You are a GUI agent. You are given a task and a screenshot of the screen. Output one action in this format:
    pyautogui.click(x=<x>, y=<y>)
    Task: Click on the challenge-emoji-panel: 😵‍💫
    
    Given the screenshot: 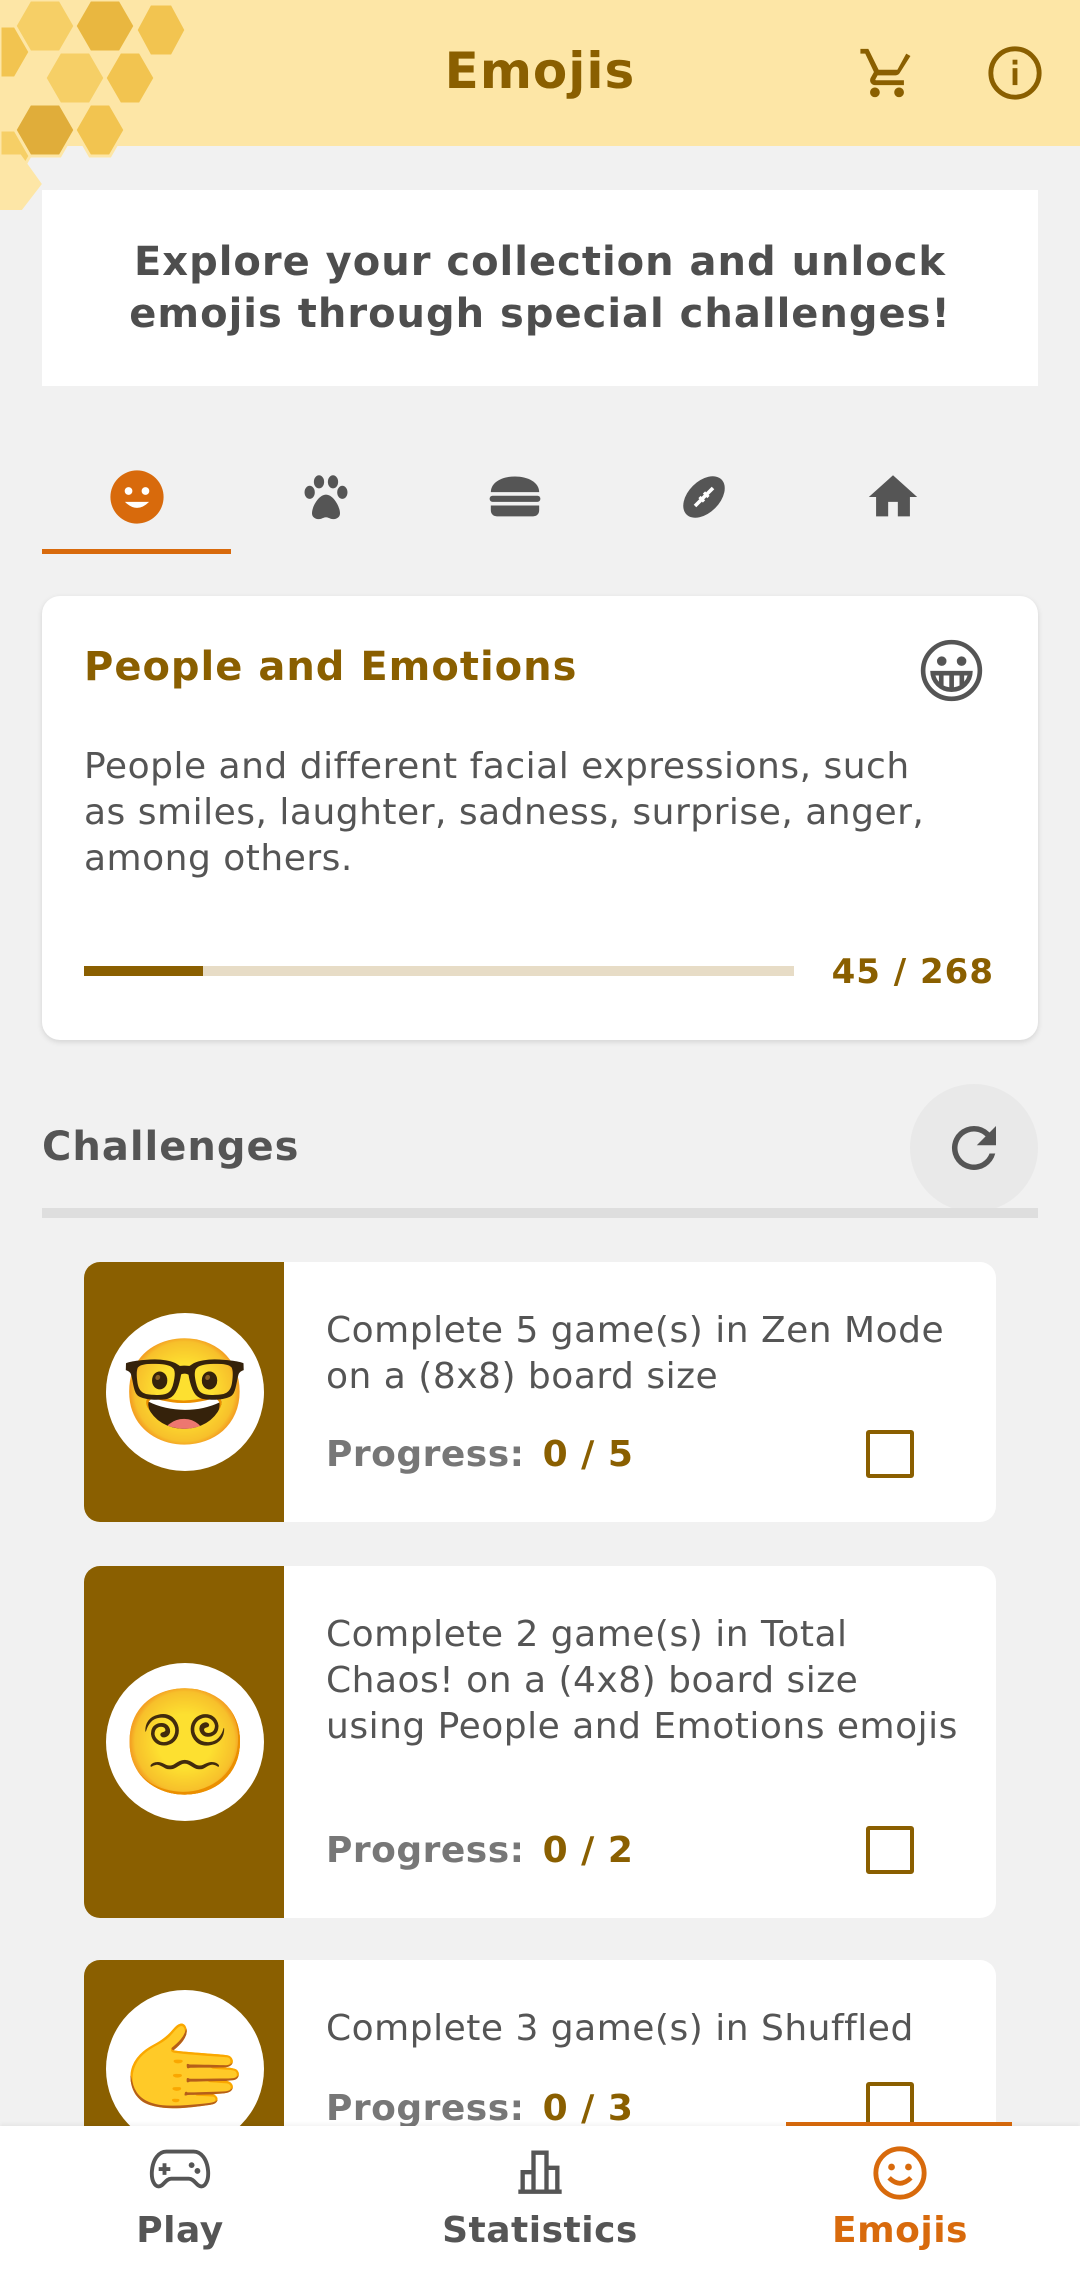 What is the action you would take?
    pyautogui.click(x=184, y=1742)
    